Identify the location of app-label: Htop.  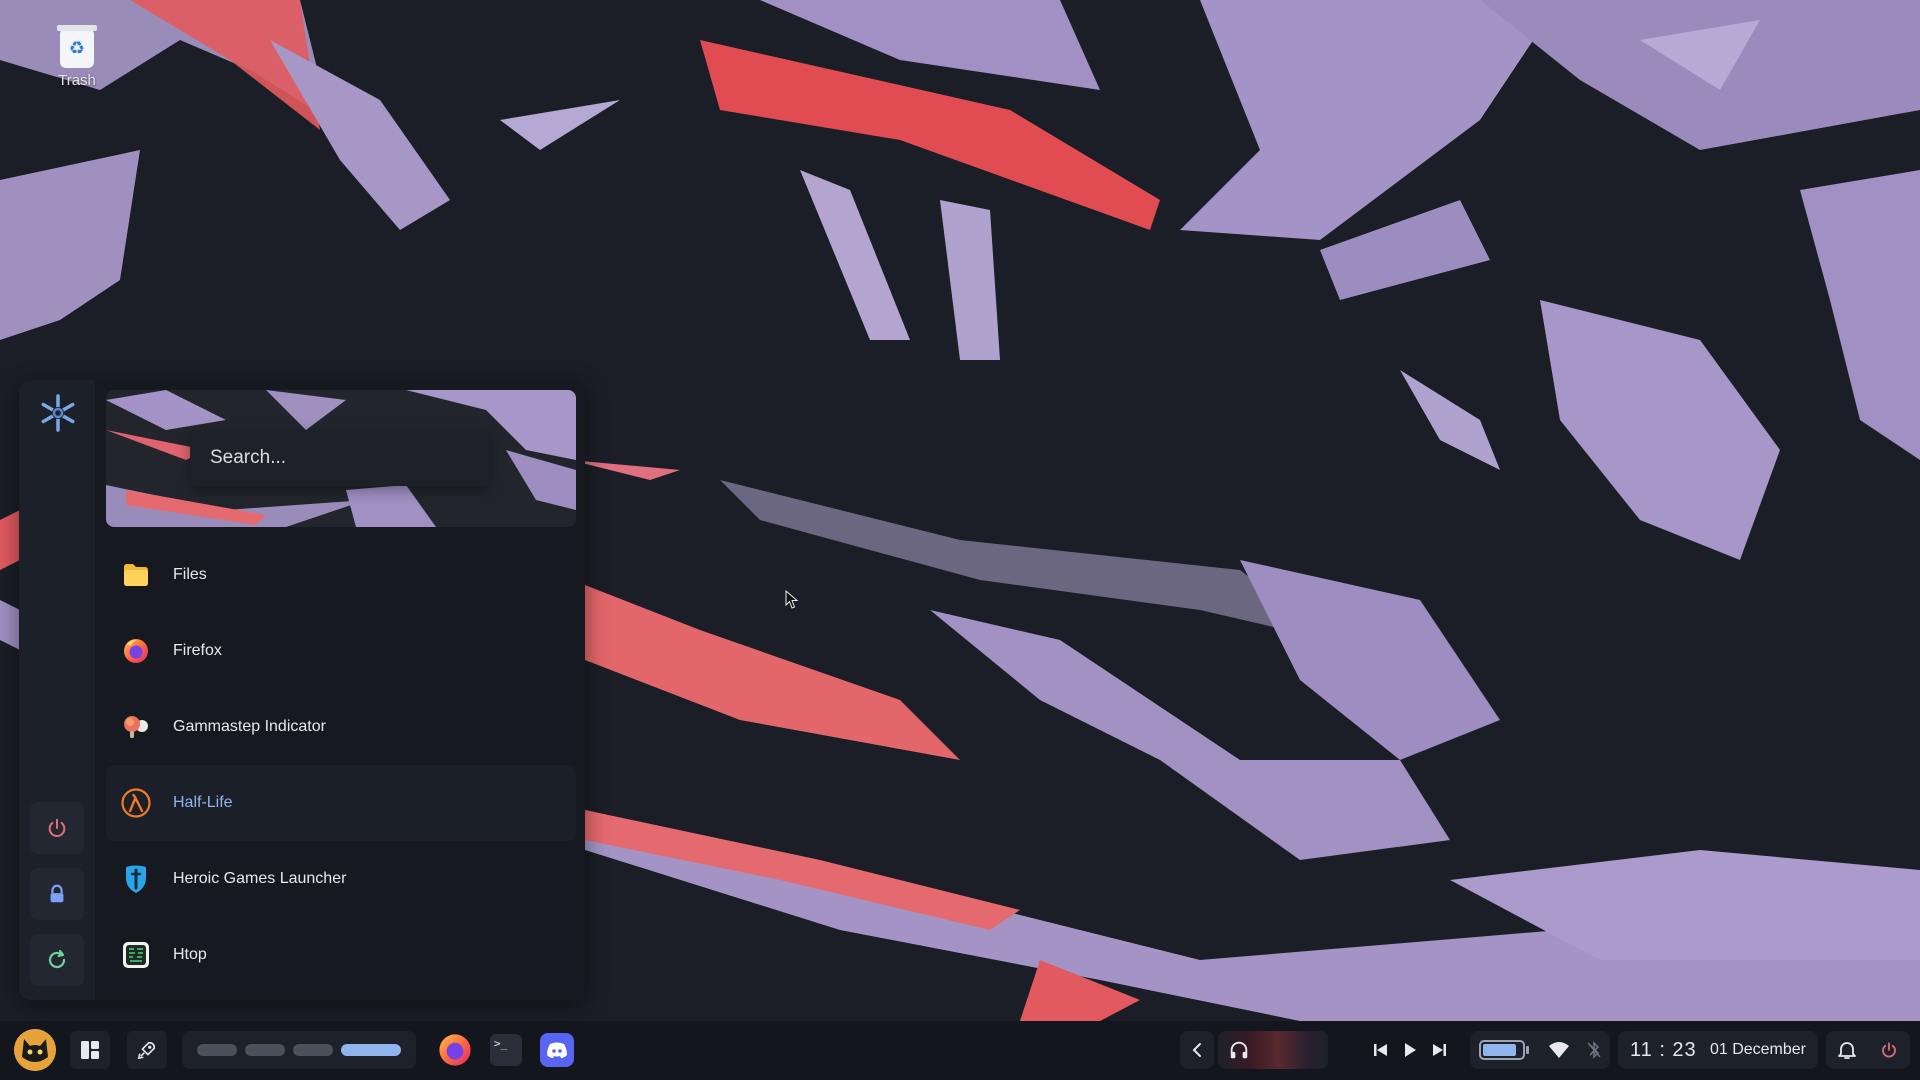
(190, 954).